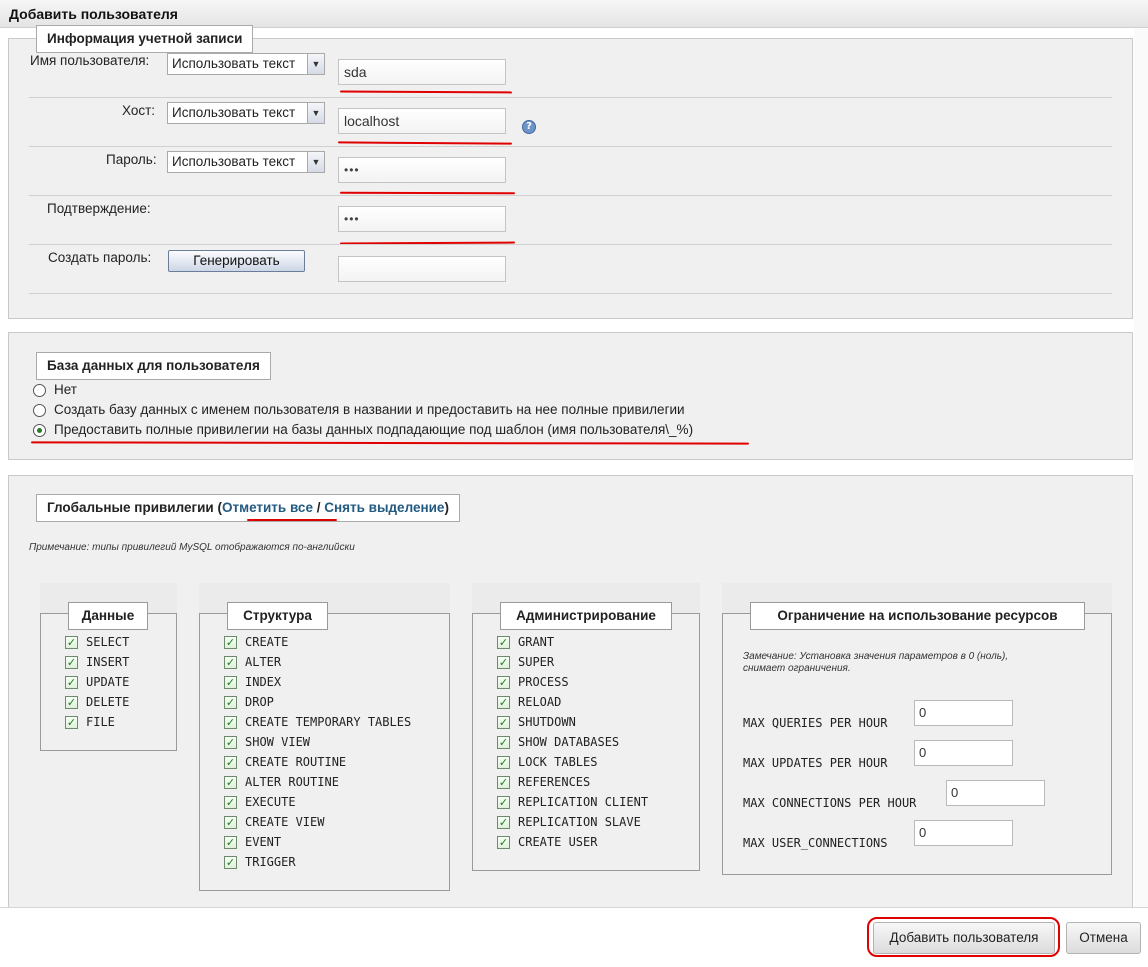  I want to click on cancel-button: Отмена, so click(1103, 938).